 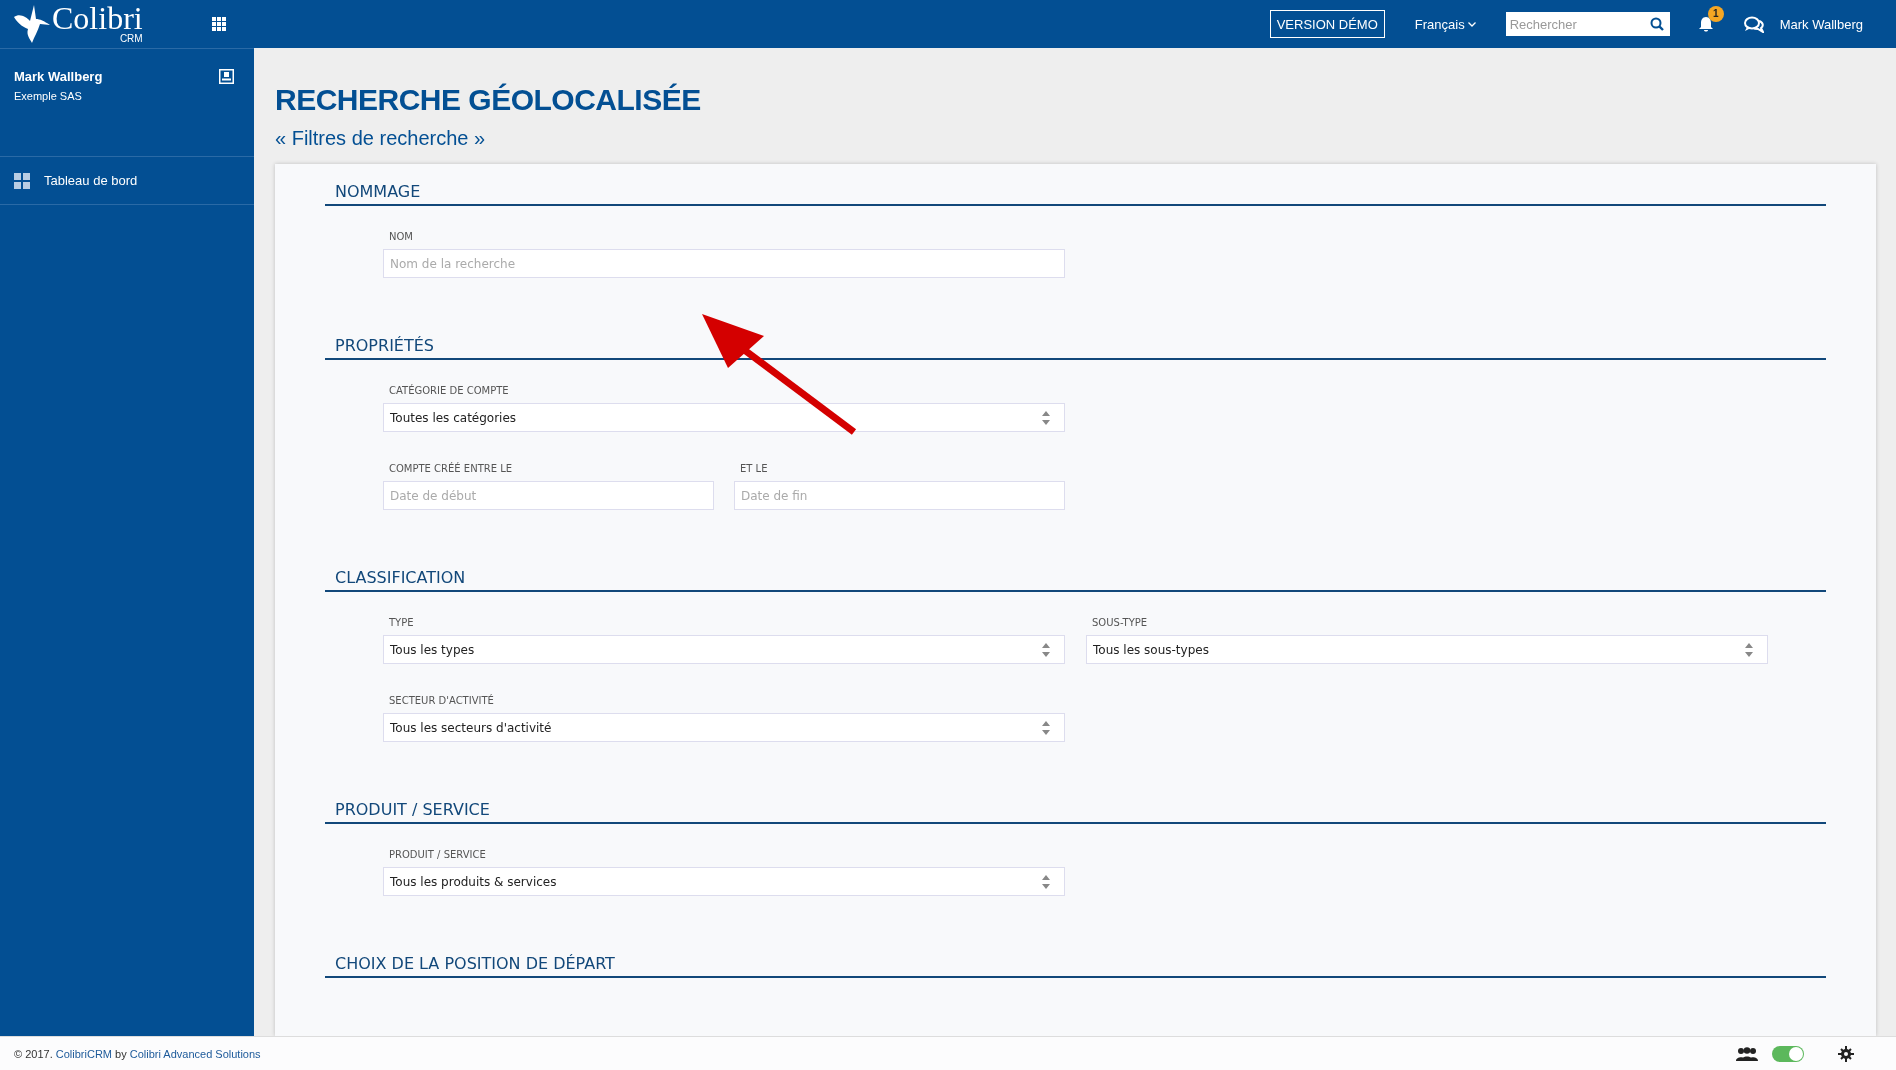 I want to click on field-label: PRODUIT / SERVICE, so click(x=437, y=854).